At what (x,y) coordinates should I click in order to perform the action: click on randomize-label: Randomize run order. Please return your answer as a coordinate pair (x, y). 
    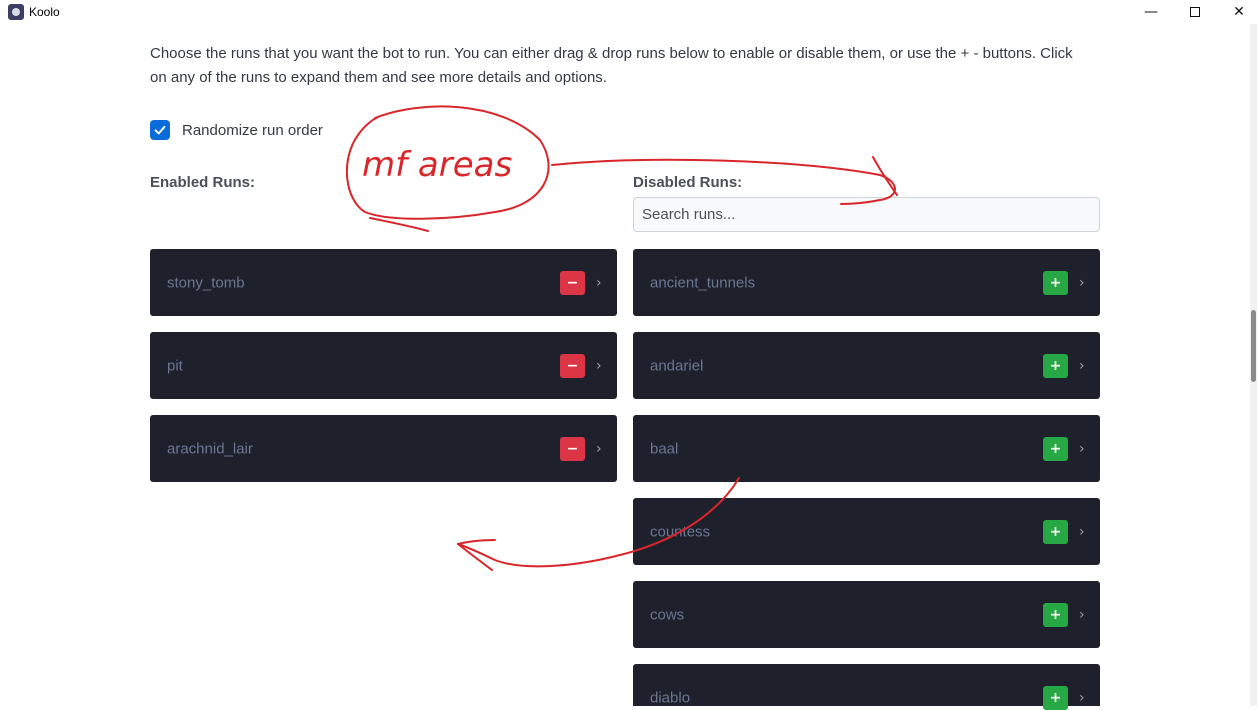
    Looking at the image, I should click on (252, 130).